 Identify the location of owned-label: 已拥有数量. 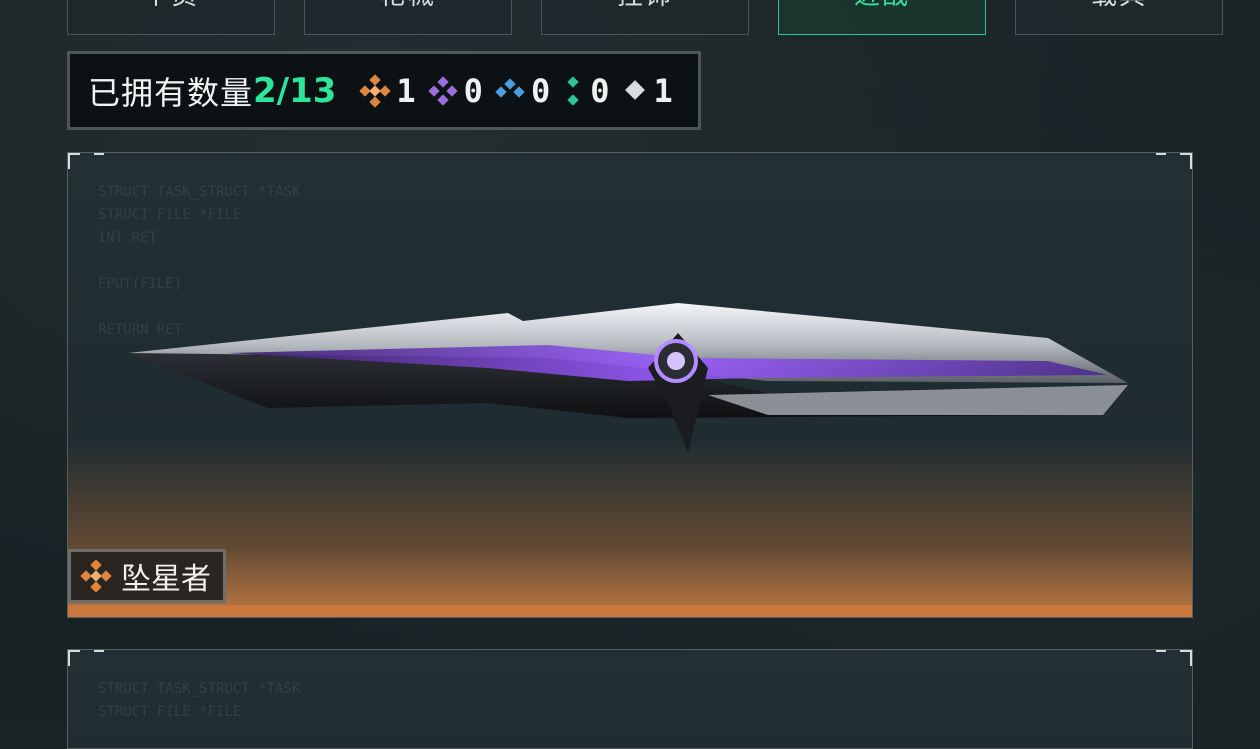
(171, 92).